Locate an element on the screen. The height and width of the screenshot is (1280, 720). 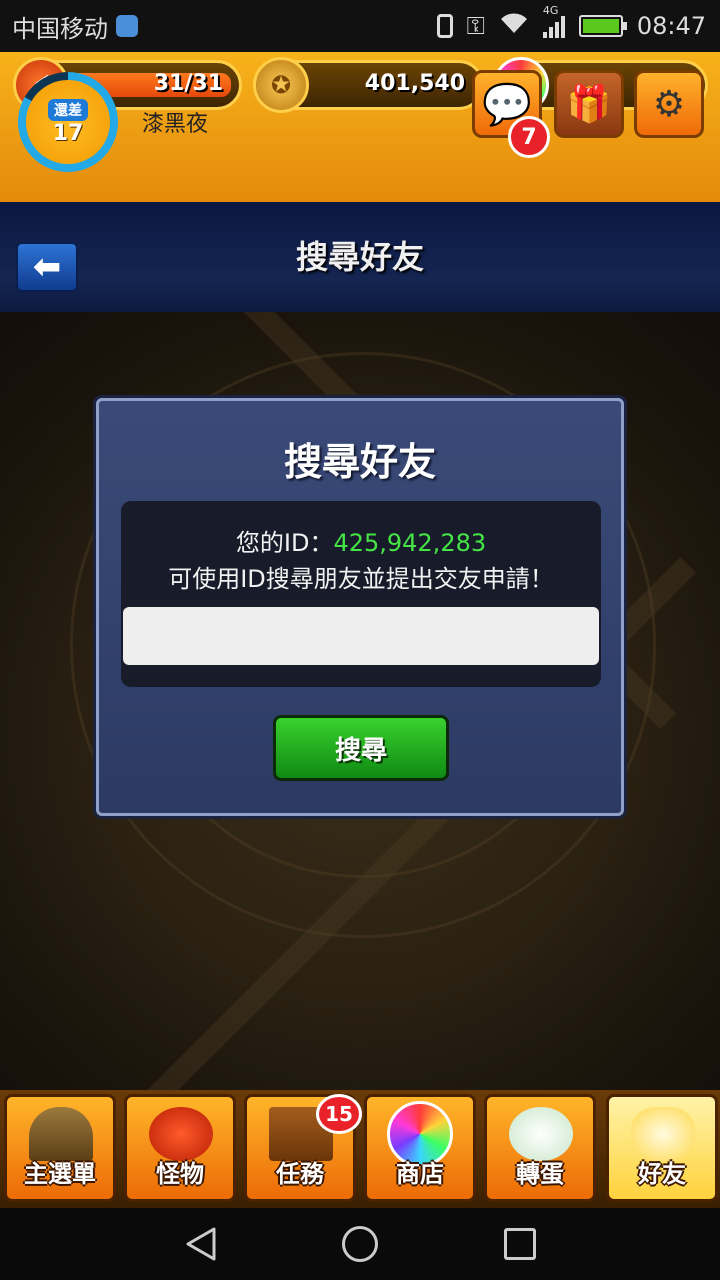
vibrate-icon is located at coordinates (444, 26).